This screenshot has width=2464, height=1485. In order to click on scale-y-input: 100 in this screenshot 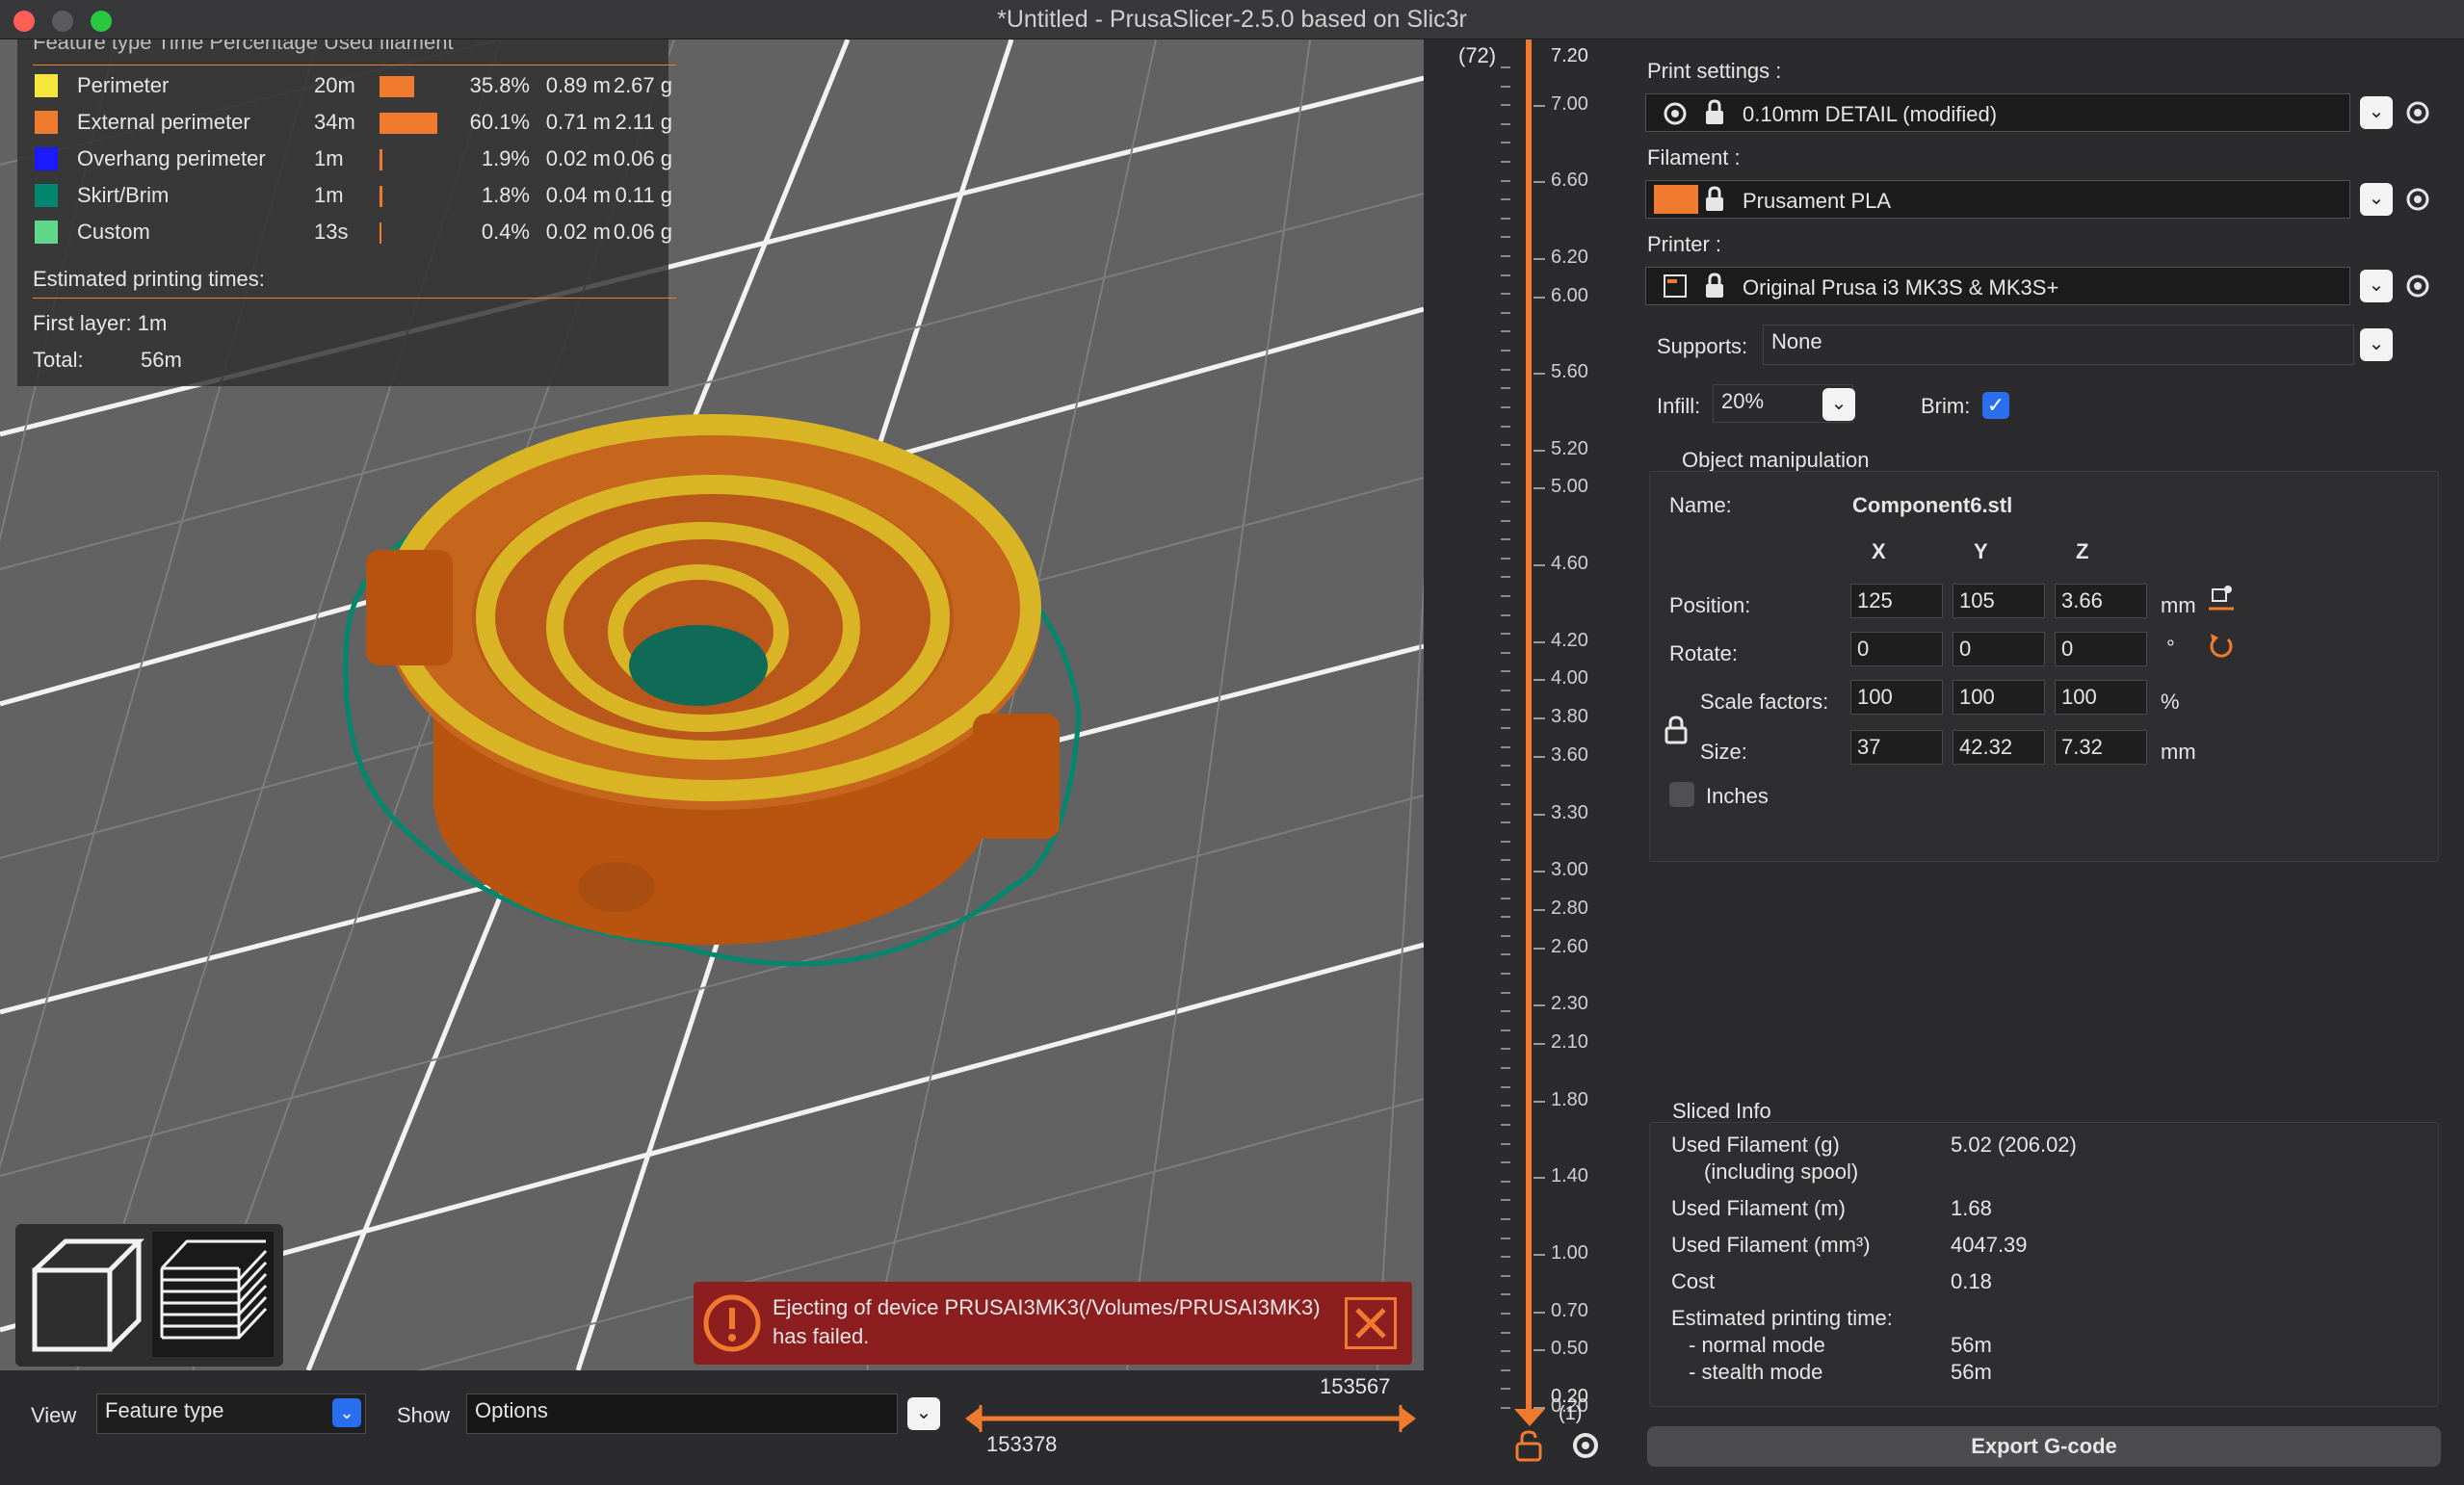, I will do `click(1999, 697)`.